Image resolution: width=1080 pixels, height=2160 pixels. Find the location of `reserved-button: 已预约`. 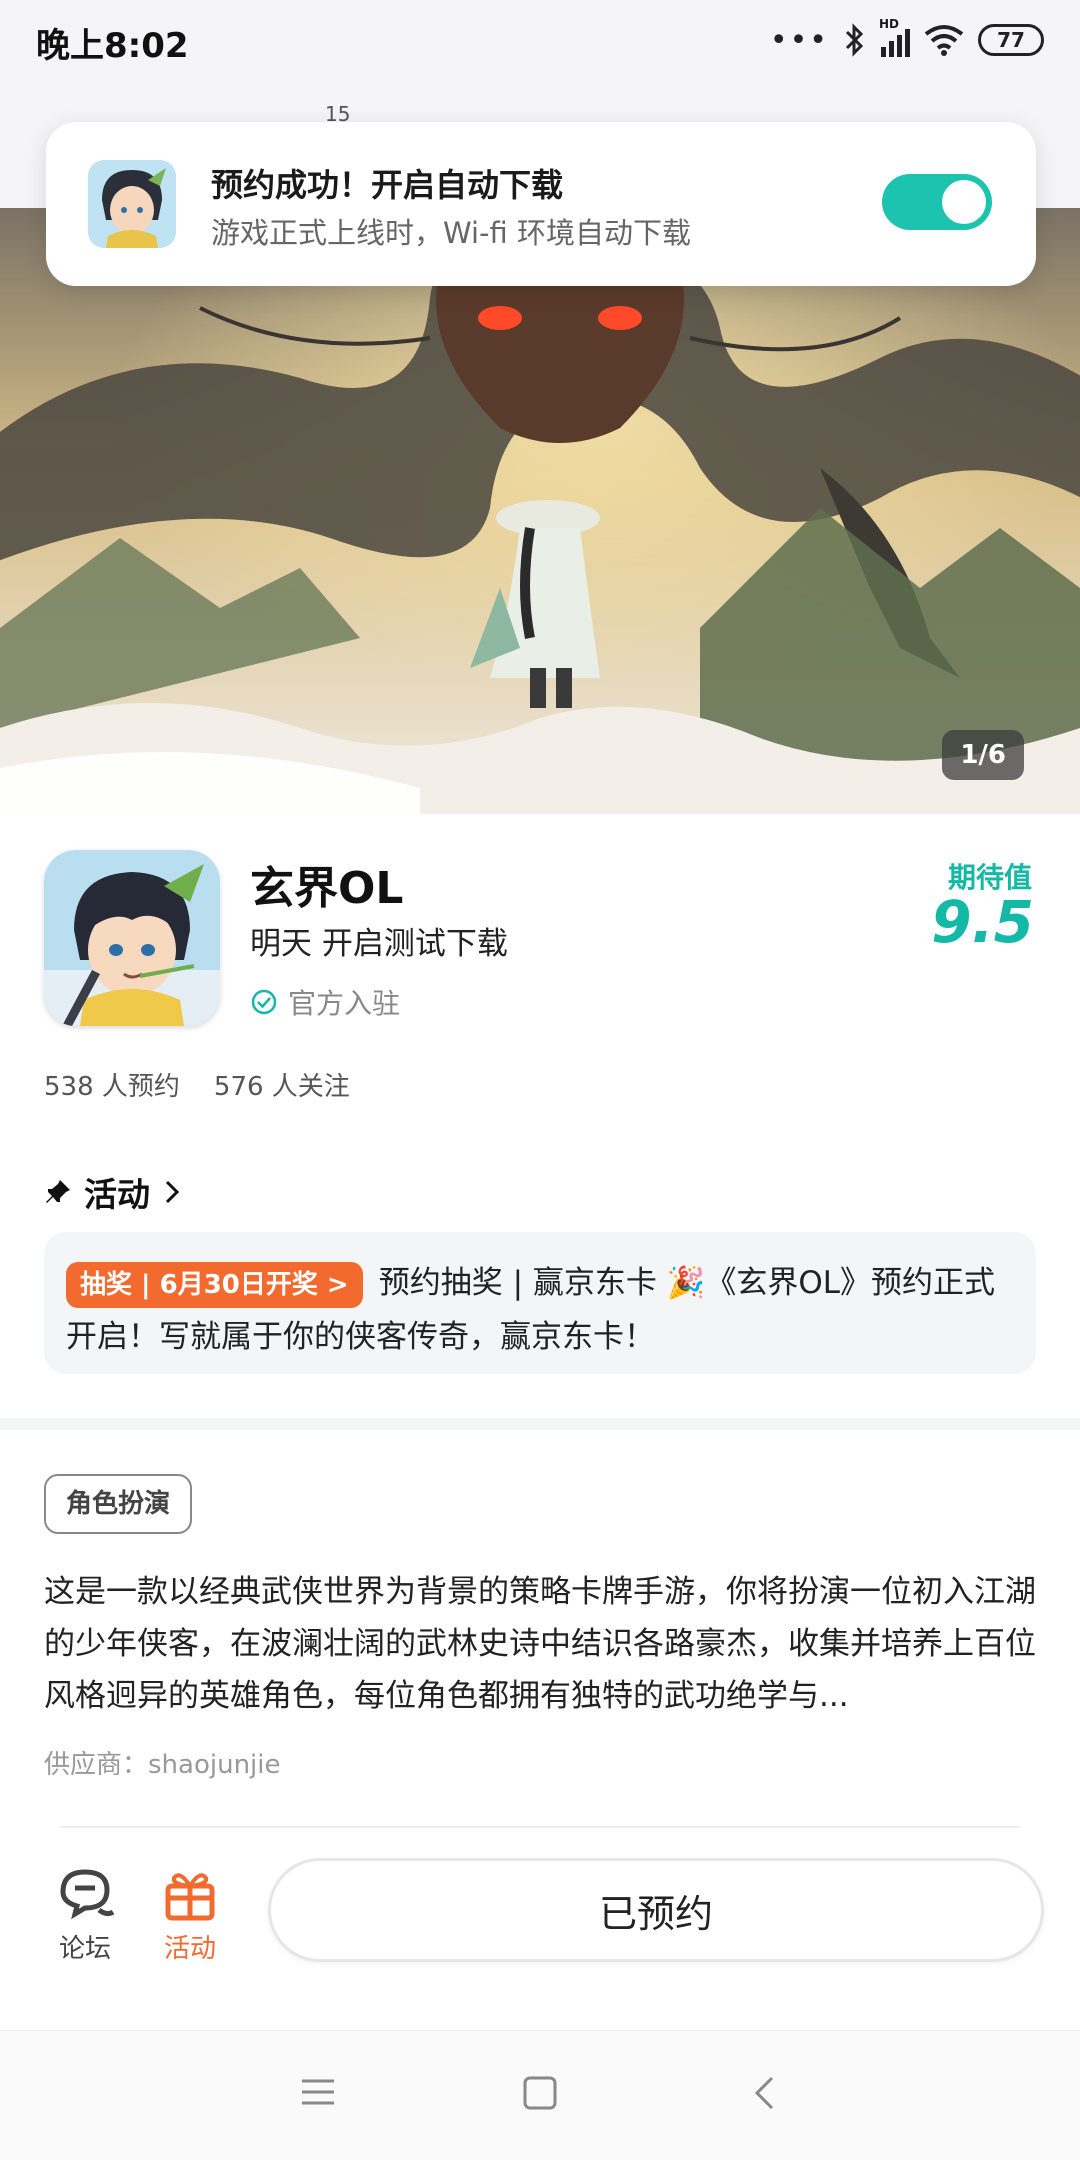

reserved-button: 已预约 is located at coordinates (656, 1910).